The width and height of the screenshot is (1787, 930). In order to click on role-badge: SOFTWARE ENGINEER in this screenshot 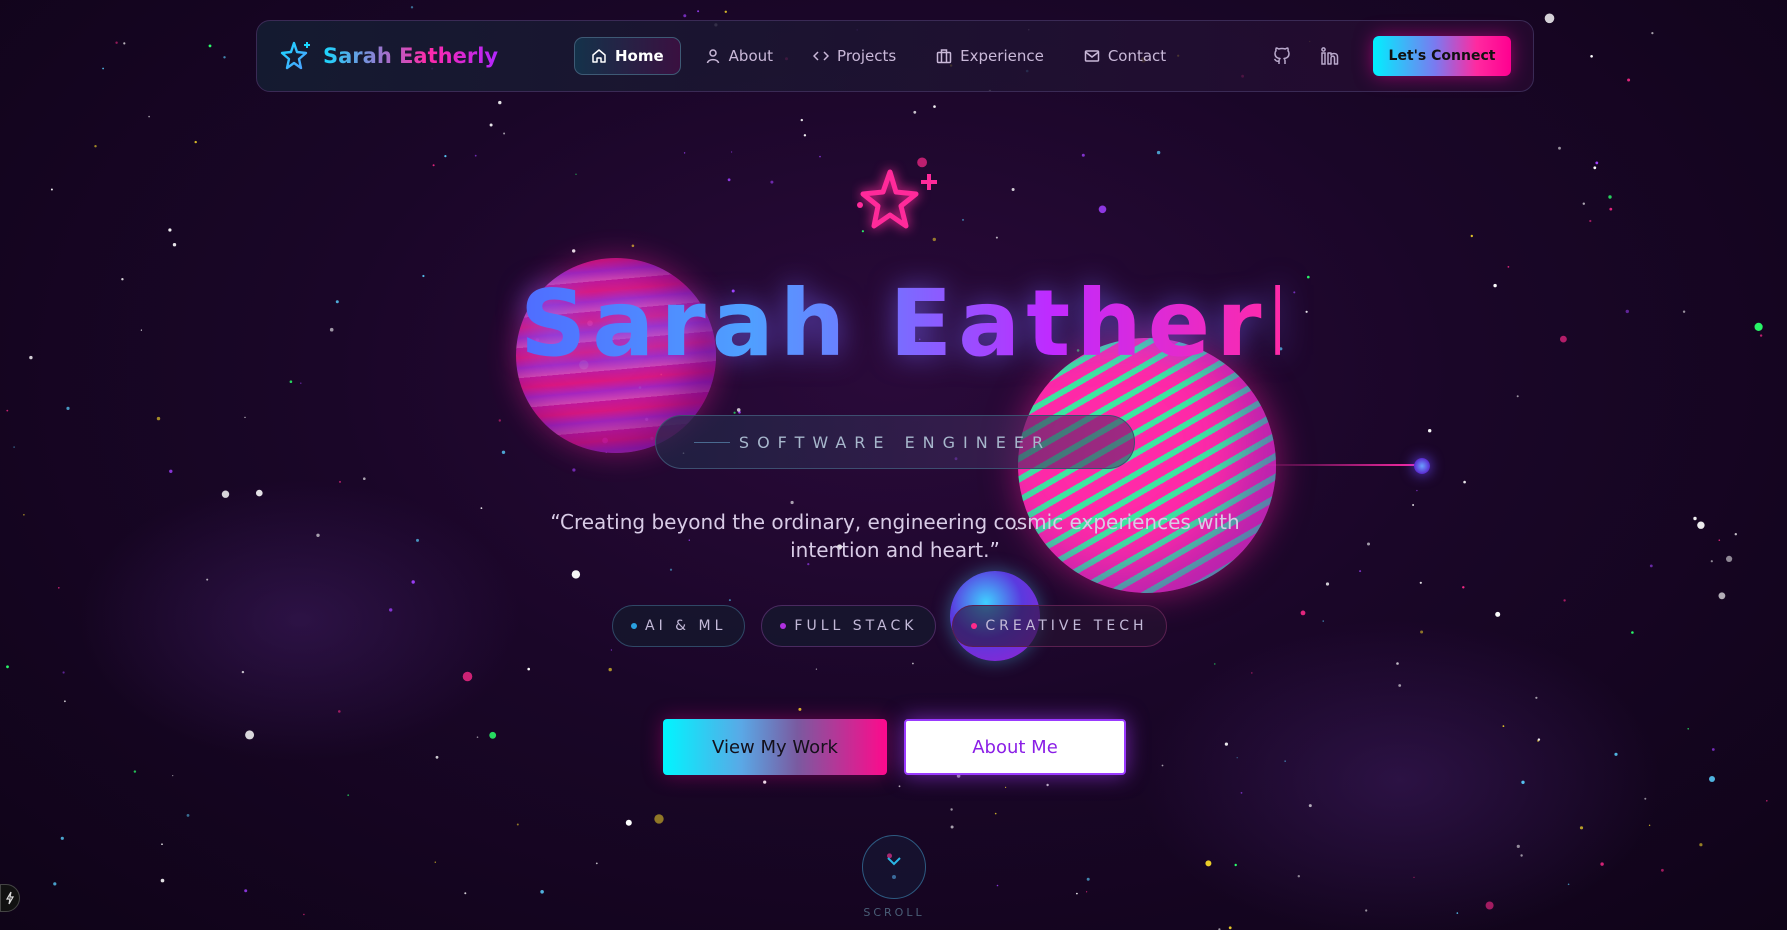, I will do `click(895, 442)`.